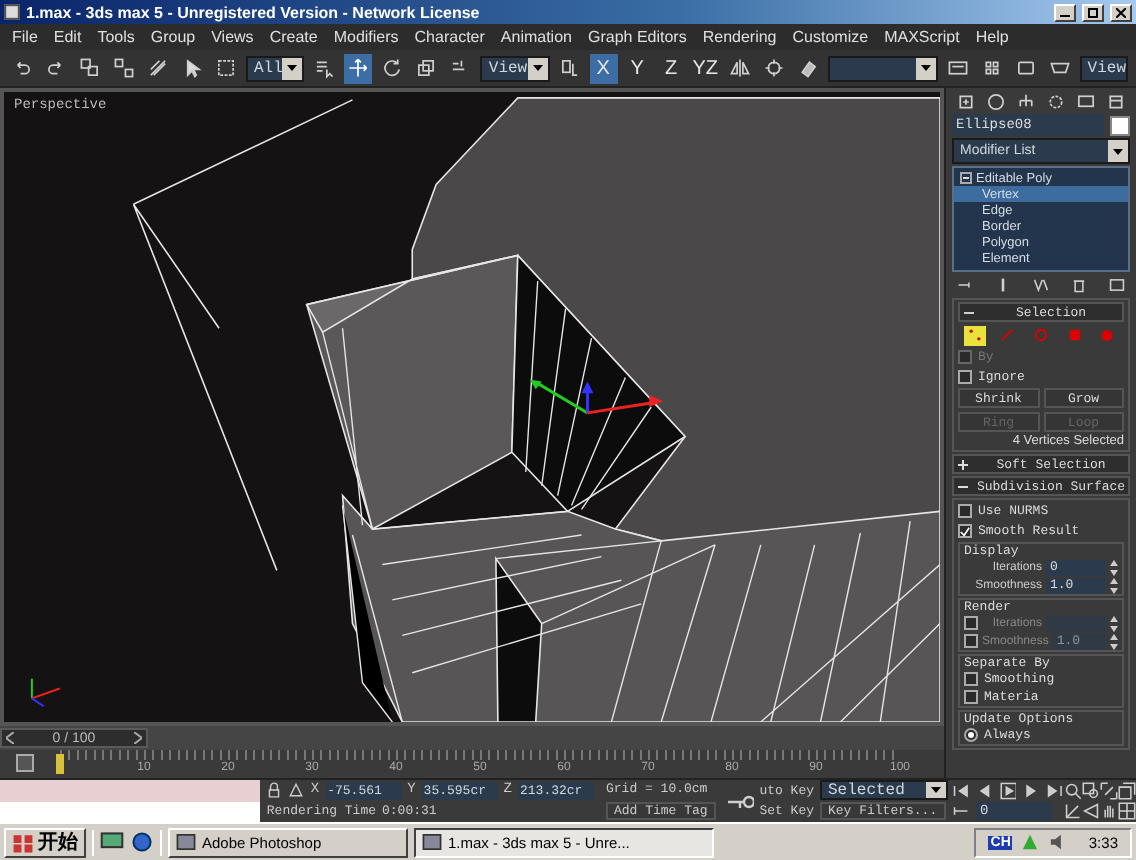 The height and width of the screenshot is (860, 1136). Describe the element at coordinates (1025, 68) in the screenshot. I see `material-editor-icon` at that location.